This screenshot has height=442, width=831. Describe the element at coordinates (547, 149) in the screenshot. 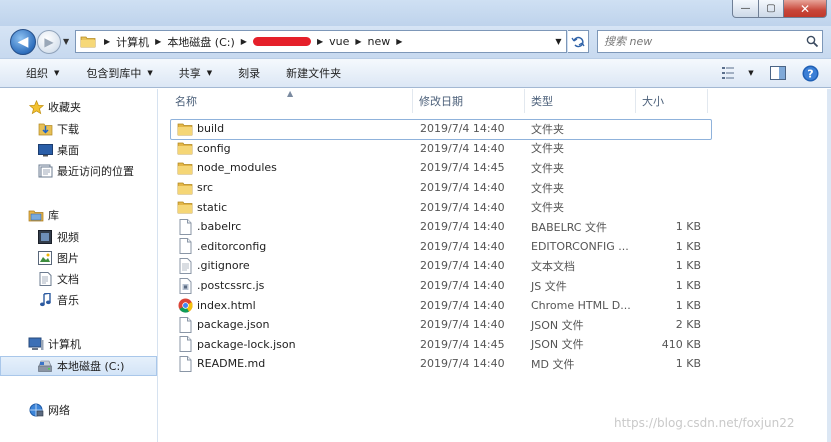

I see `file-type: 文件夹` at that location.